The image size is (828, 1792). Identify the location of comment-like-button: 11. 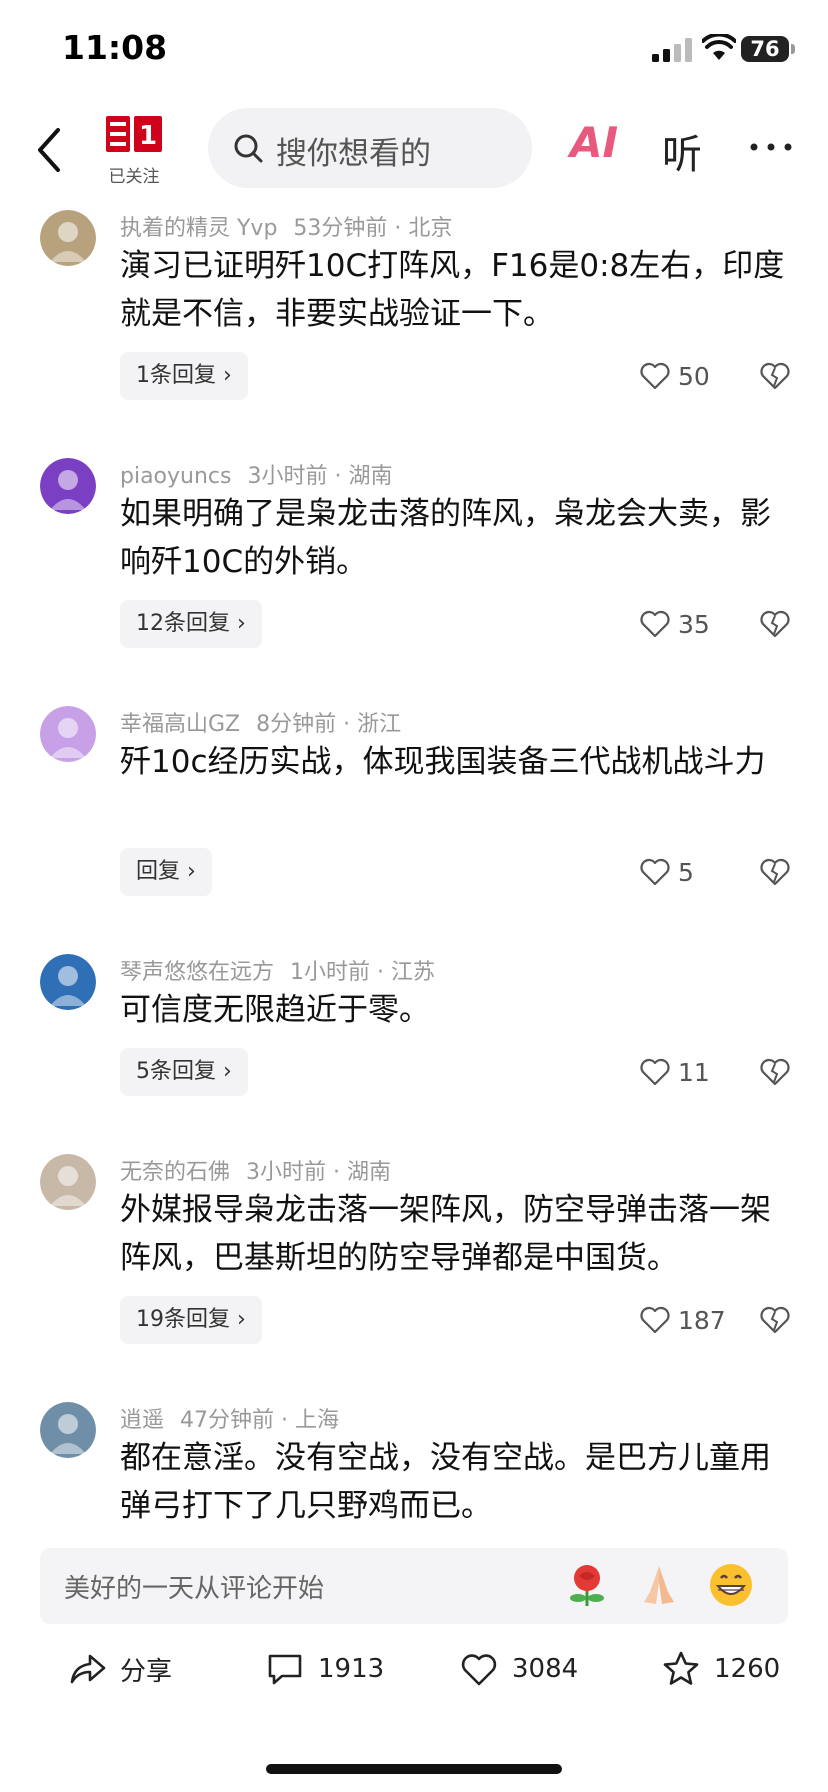
(675, 1072).